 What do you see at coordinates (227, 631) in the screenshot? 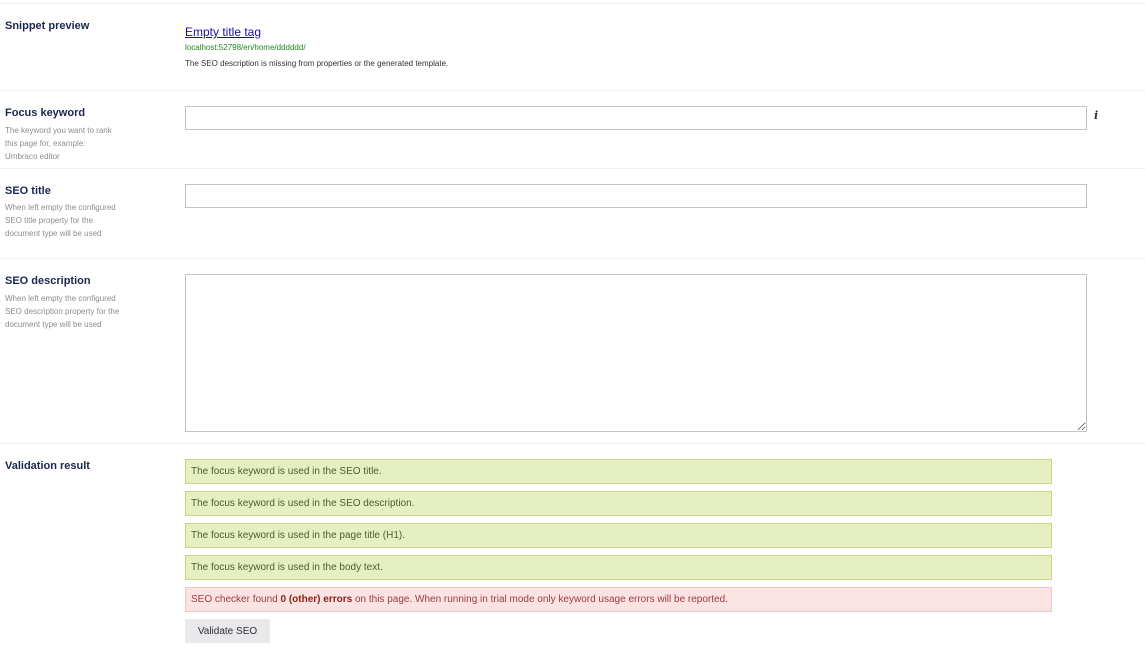
I see `validate-seo-button: Validate SEO` at bounding box center [227, 631].